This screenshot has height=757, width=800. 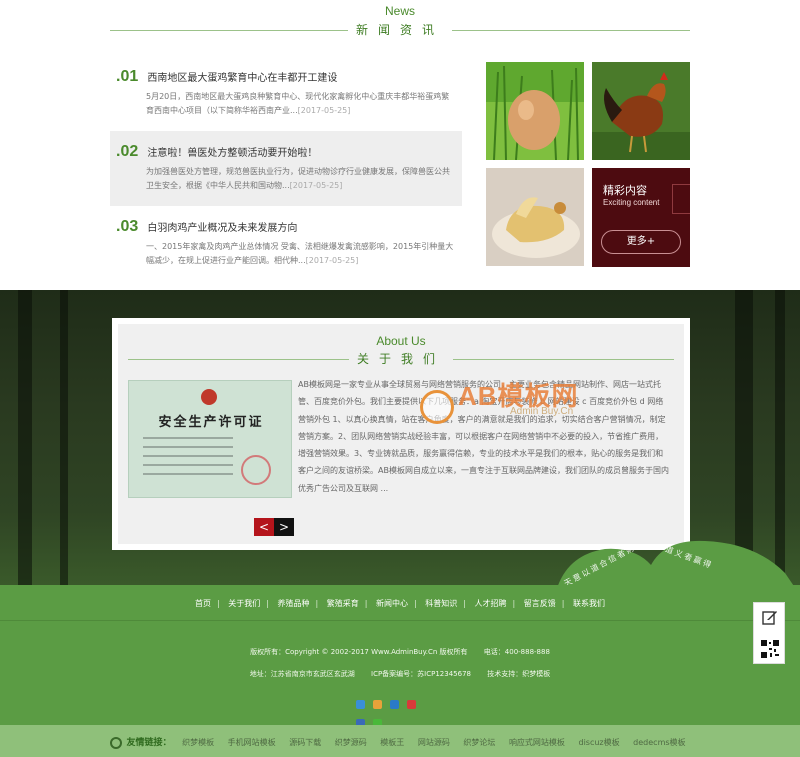 I want to click on watermark-badge-icon, so click(x=437, y=407).